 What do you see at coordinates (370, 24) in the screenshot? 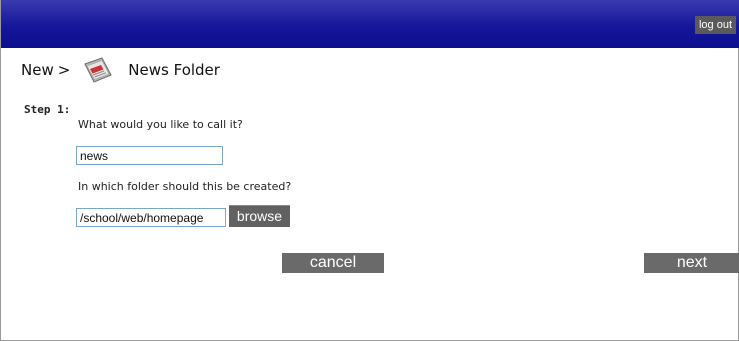
I see `header-bar: log out` at bounding box center [370, 24].